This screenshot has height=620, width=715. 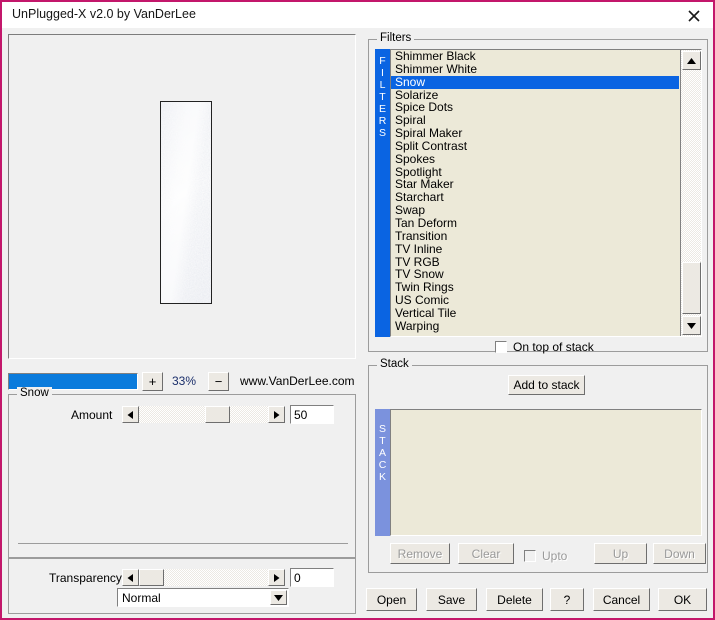 I want to click on filters-scrollbar, so click(x=690, y=193).